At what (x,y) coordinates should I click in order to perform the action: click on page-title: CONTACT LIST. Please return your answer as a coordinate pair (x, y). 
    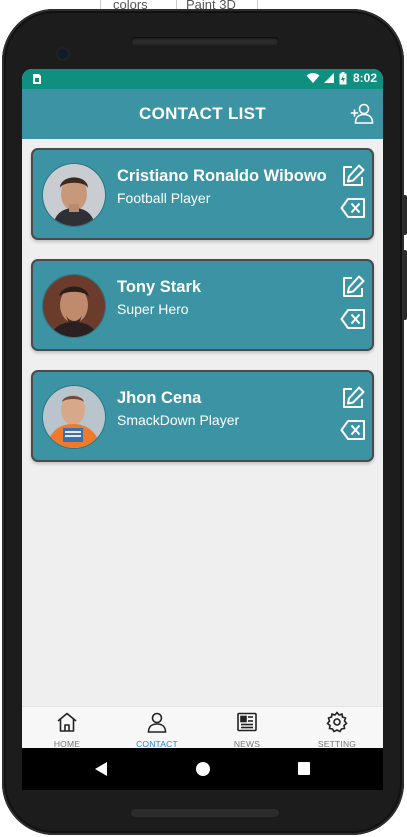
    Looking at the image, I should click on (202, 113).